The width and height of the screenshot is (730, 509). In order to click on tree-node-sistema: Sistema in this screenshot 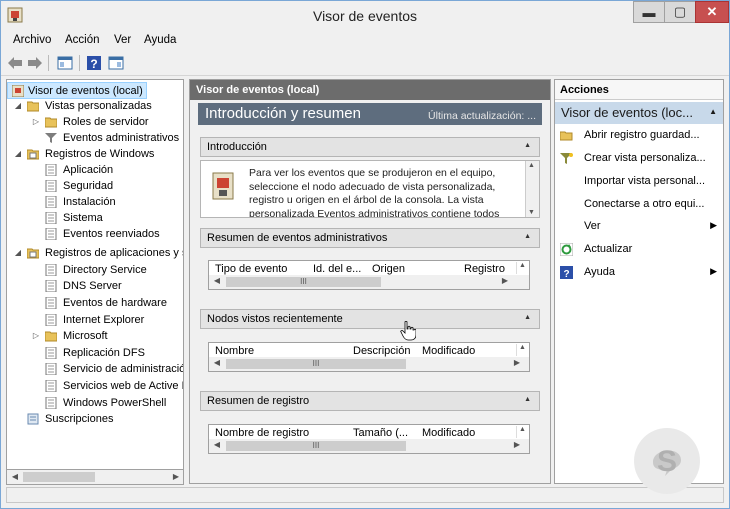, I will do `click(95, 218)`.